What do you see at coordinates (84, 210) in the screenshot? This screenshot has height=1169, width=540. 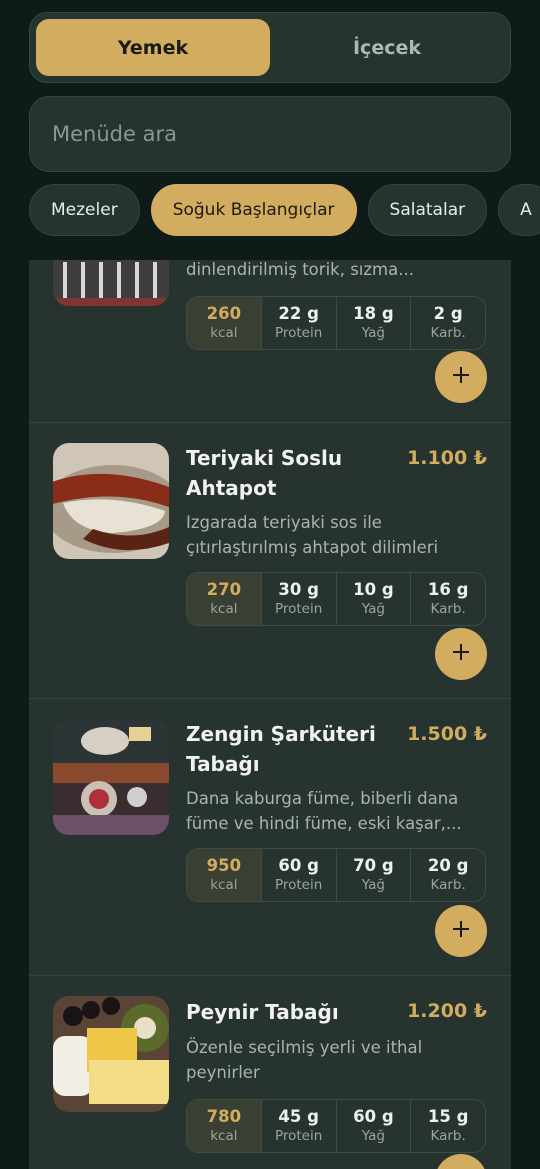 I see `category-chip-mezeler: Mezeler` at bounding box center [84, 210].